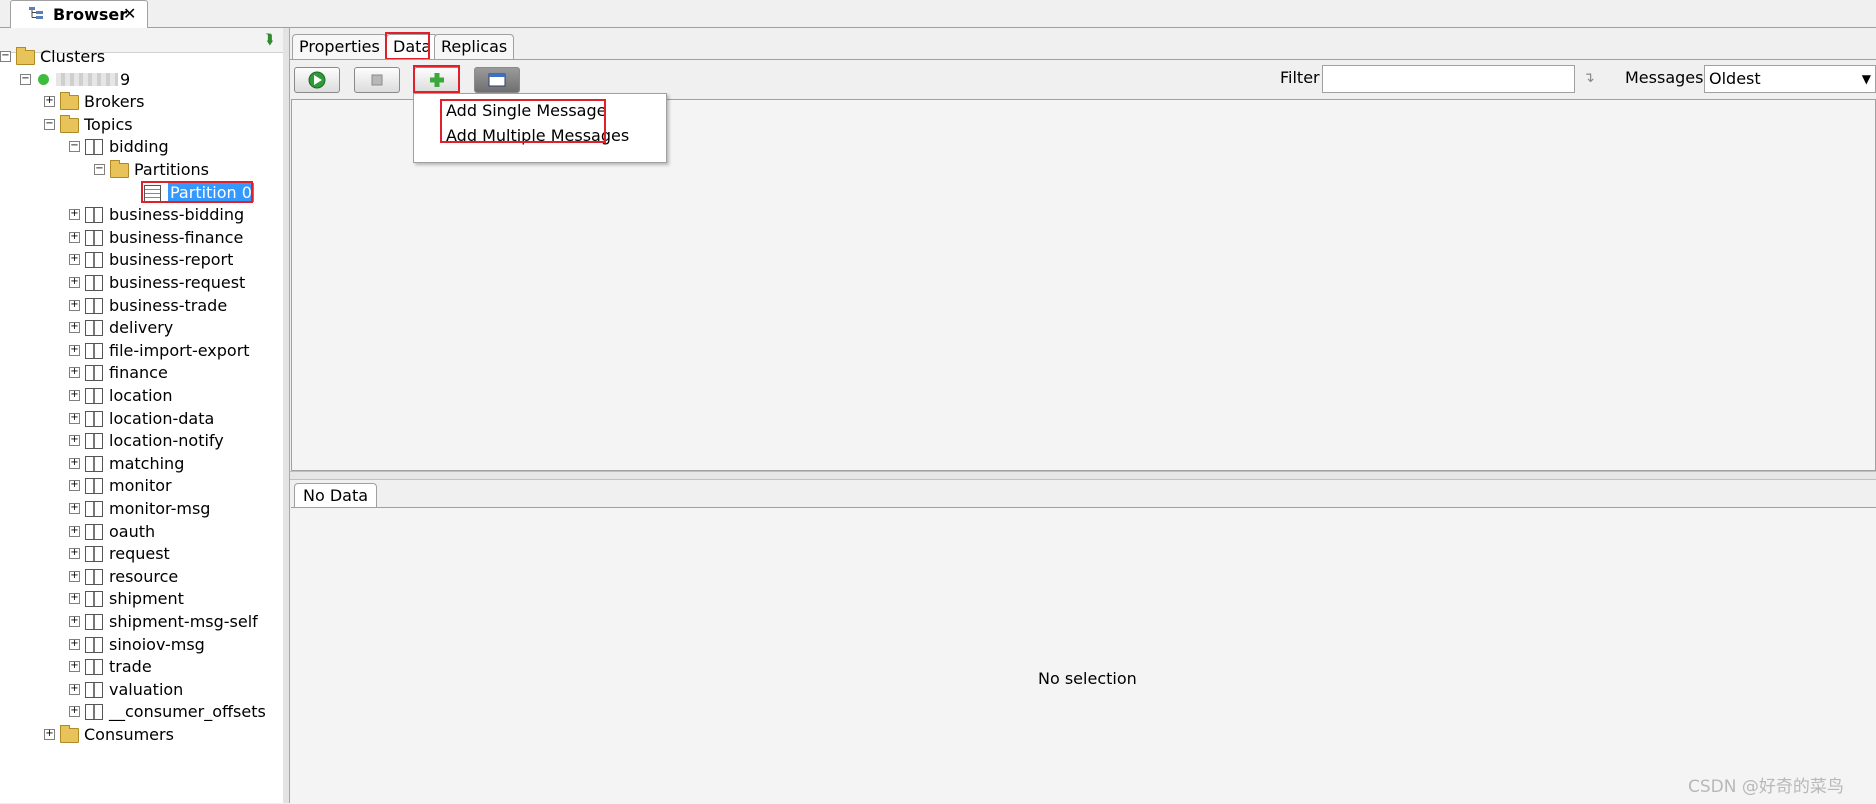 This screenshot has height=804, width=1876. I want to click on tree-node-topic: + __consumer_offsets, so click(141, 712).